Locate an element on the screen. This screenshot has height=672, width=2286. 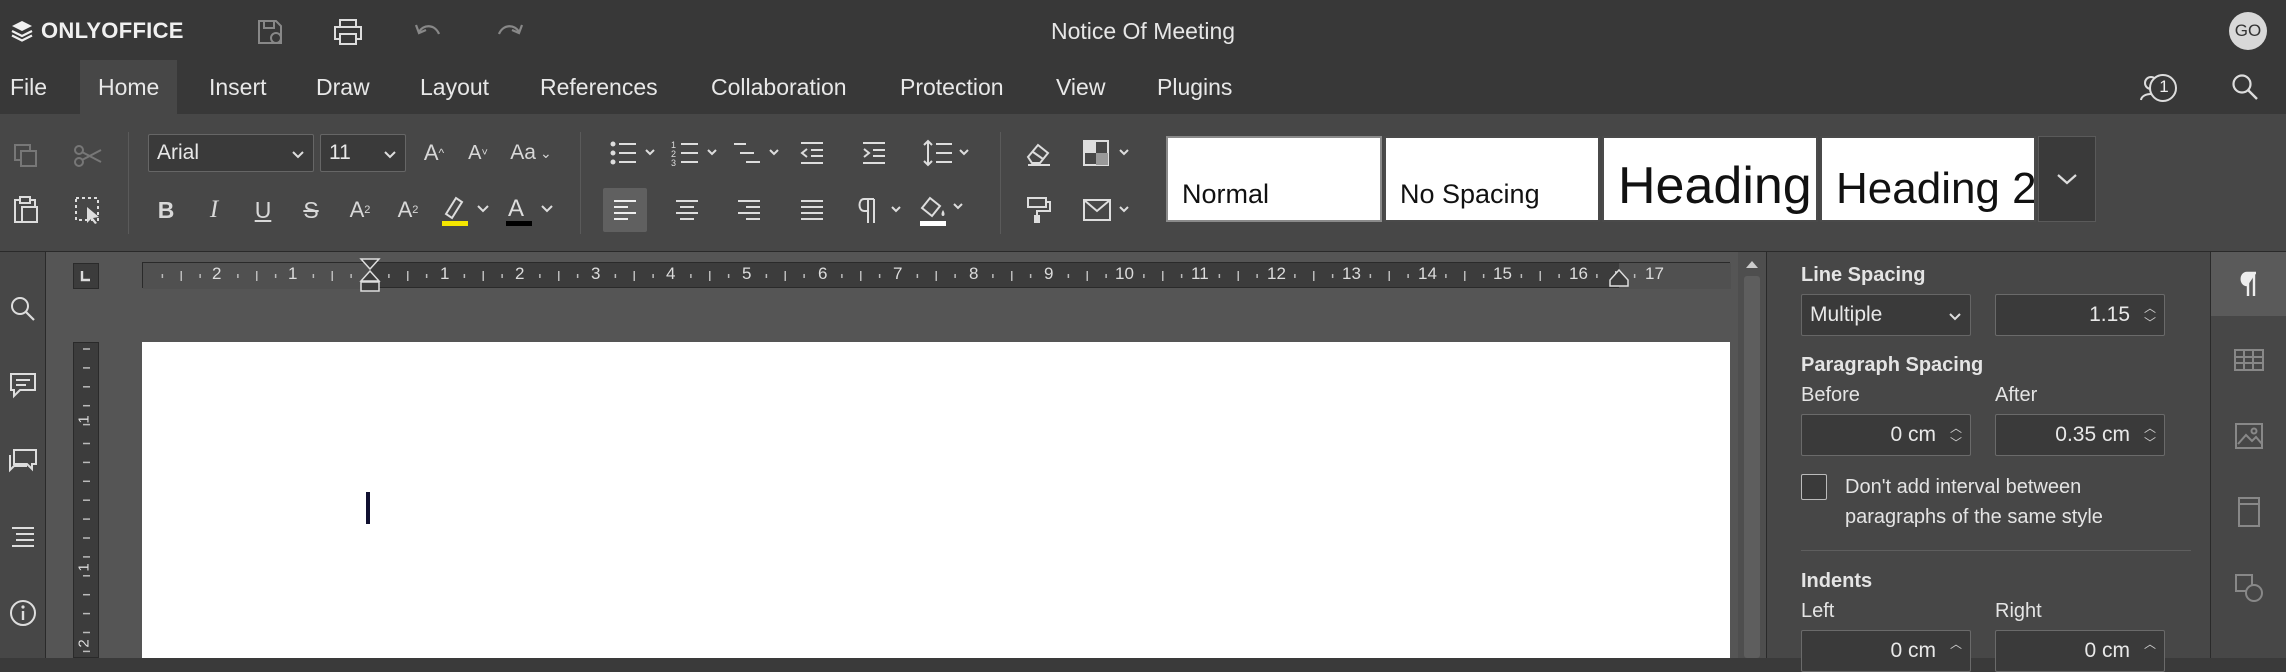
superscript-icon: A2 is located at coordinates (360, 210).